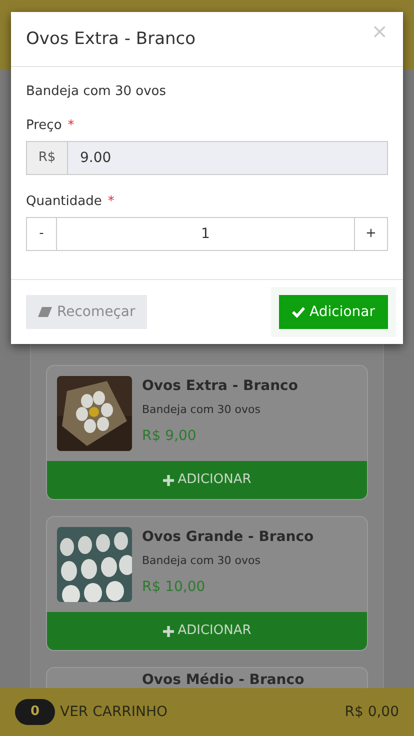 The height and width of the screenshot is (736, 414). Describe the element at coordinates (114, 712) in the screenshot. I see `cart-label: VER CARRINHO` at that location.